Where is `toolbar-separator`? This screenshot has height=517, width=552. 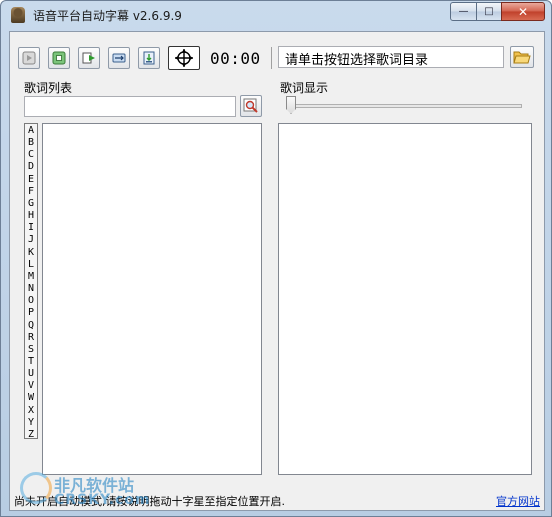
toolbar-separator is located at coordinates (271, 58).